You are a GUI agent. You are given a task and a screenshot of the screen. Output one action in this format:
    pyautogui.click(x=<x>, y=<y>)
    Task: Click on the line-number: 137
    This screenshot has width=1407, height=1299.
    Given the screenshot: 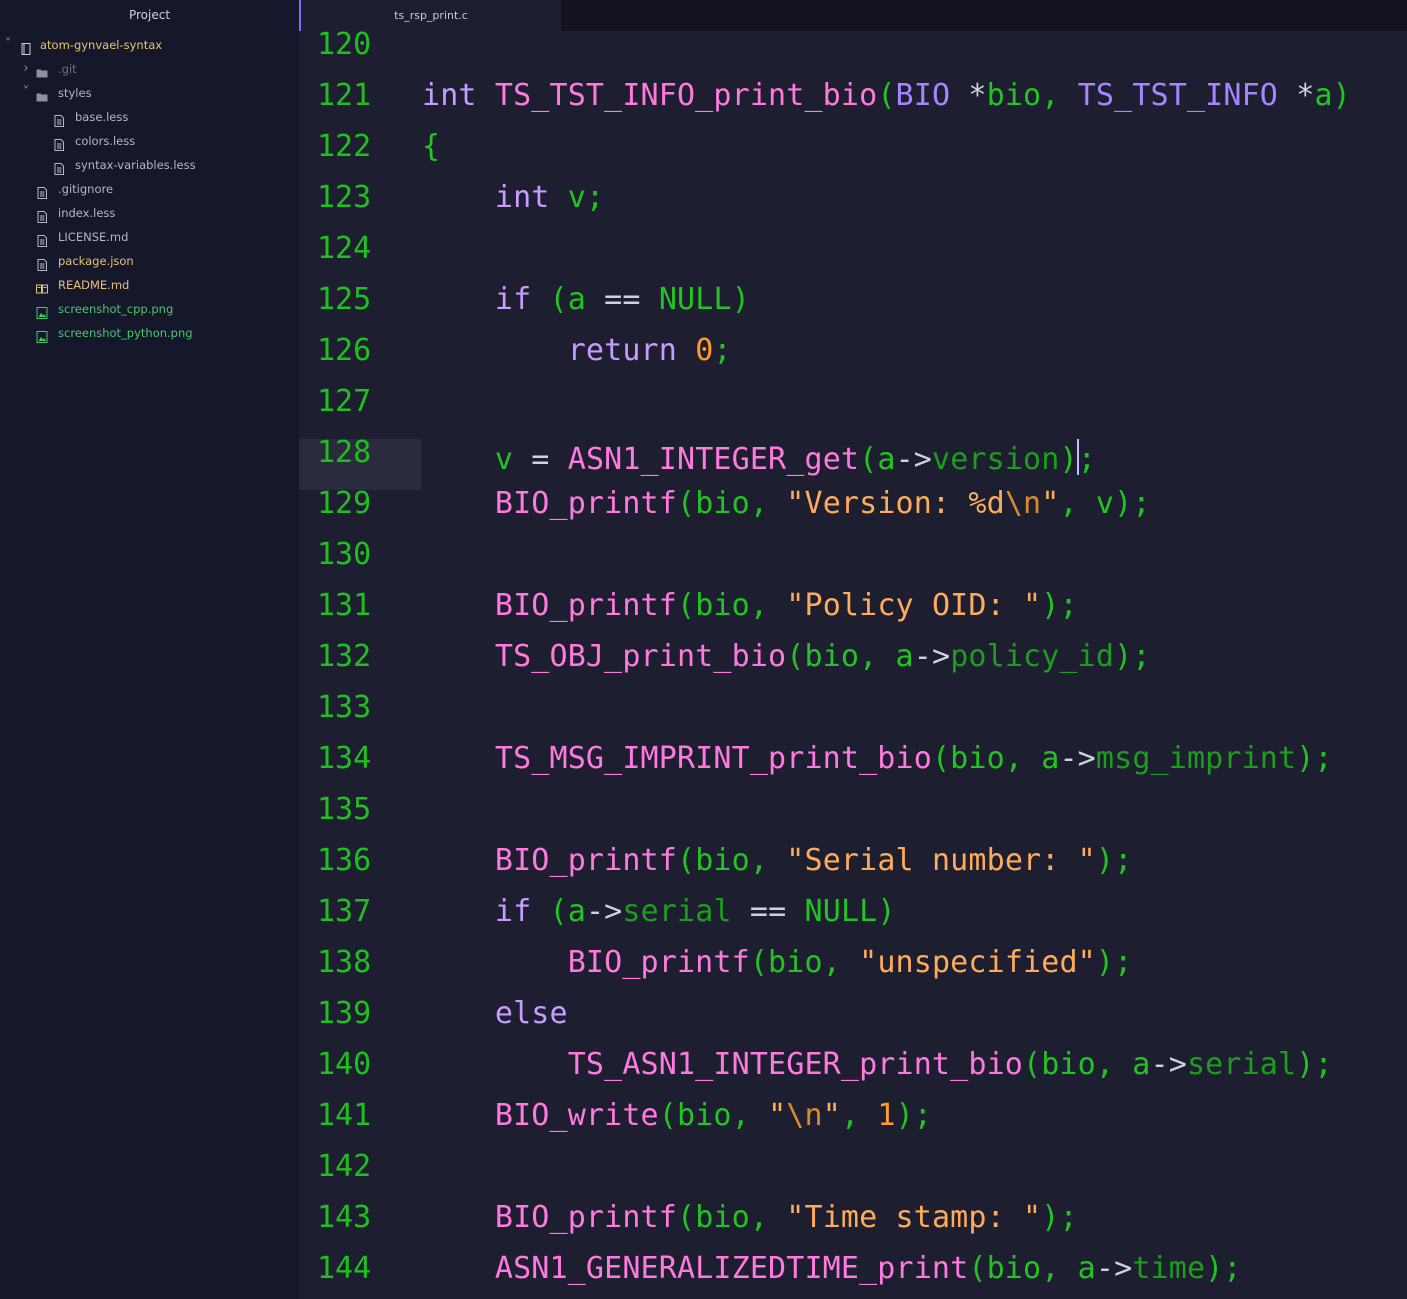 What is the action you would take?
    pyautogui.click(x=344, y=911)
    